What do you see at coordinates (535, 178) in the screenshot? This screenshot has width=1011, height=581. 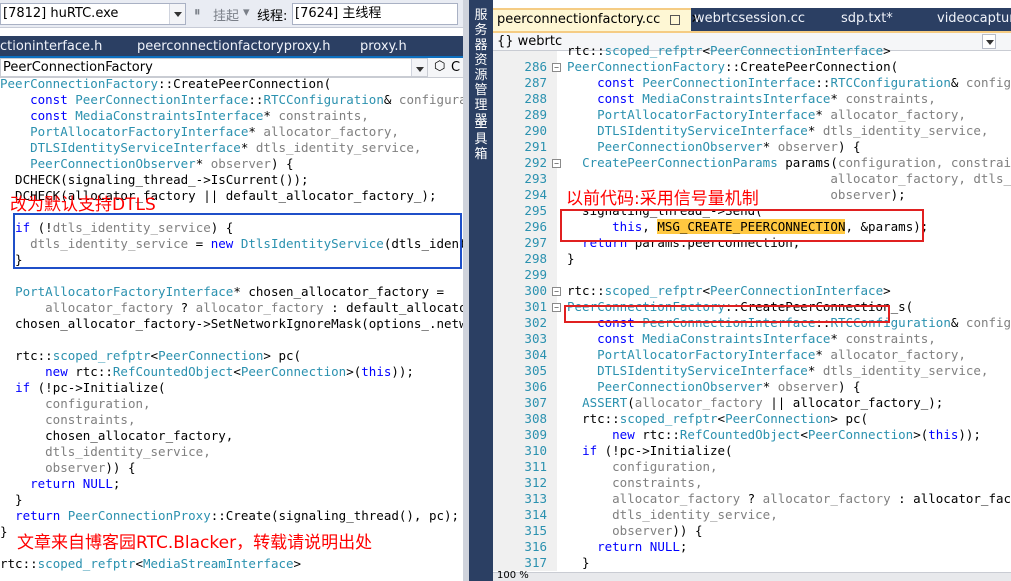 I see `line-number: 293` at bounding box center [535, 178].